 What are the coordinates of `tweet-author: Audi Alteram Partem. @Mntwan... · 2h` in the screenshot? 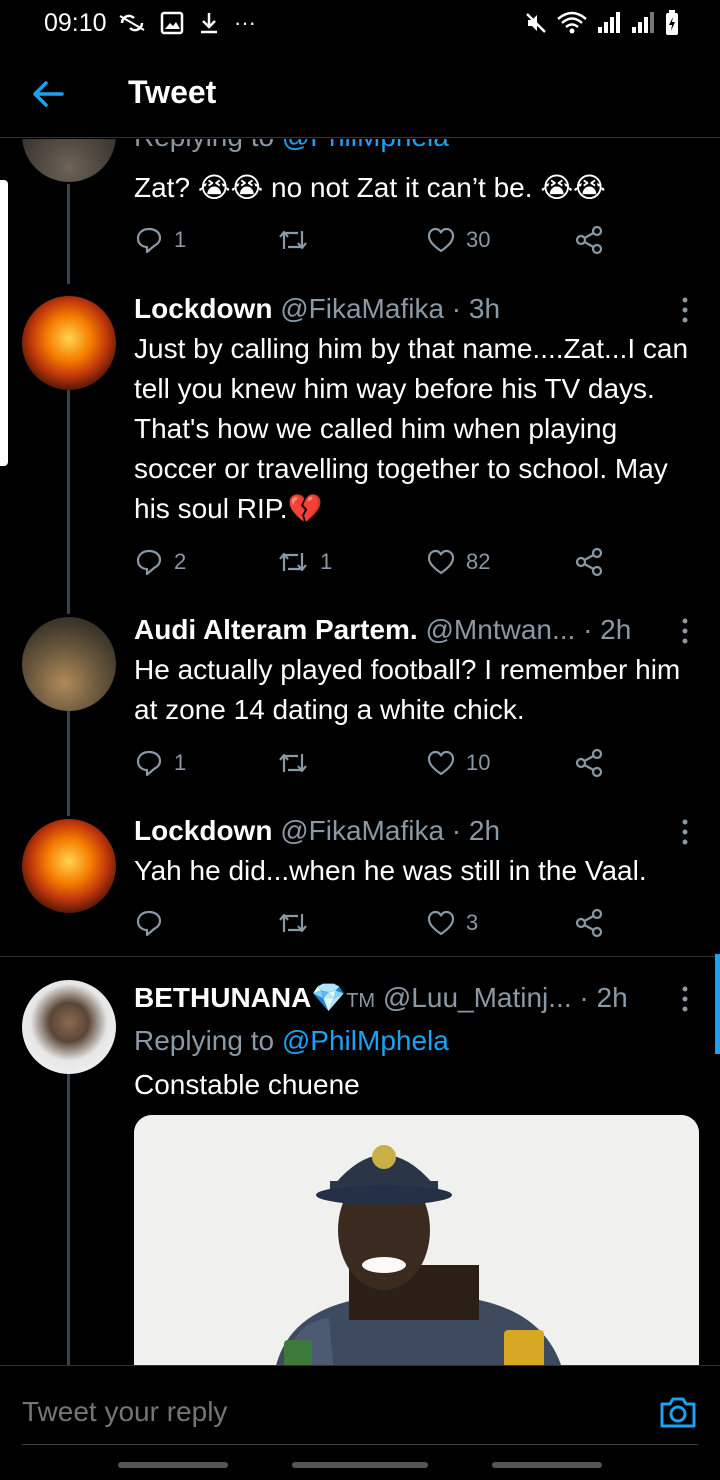 It's located at (404, 630).